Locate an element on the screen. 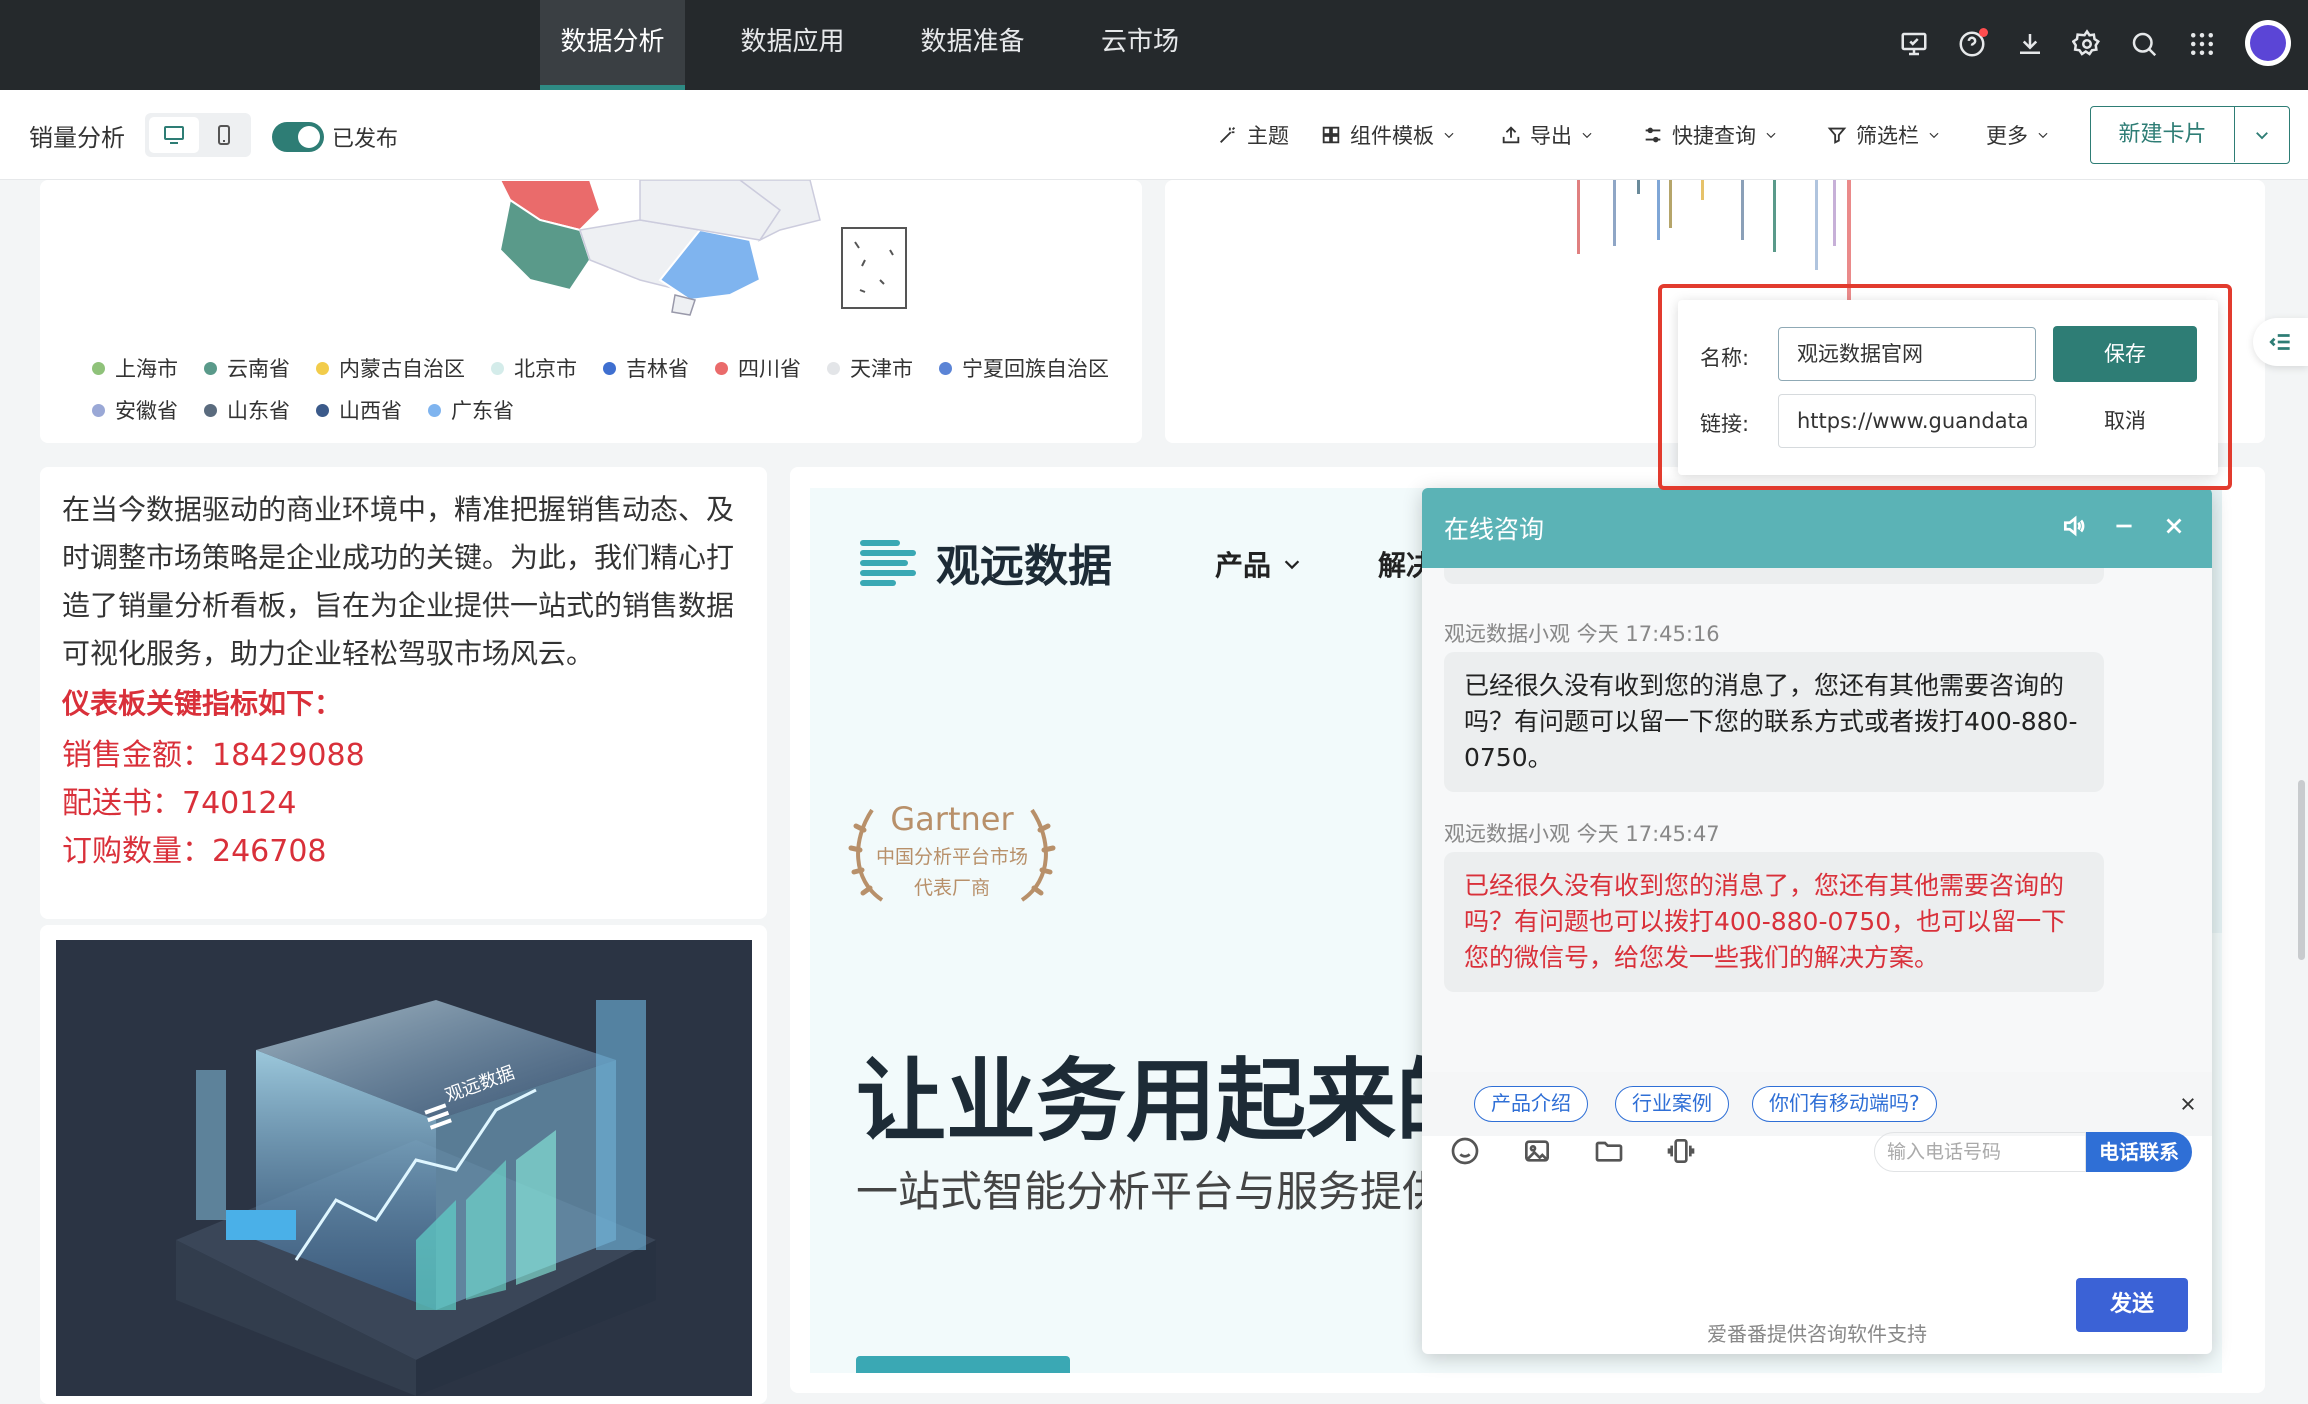  emoji-icon is located at coordinates (1465, 1151).